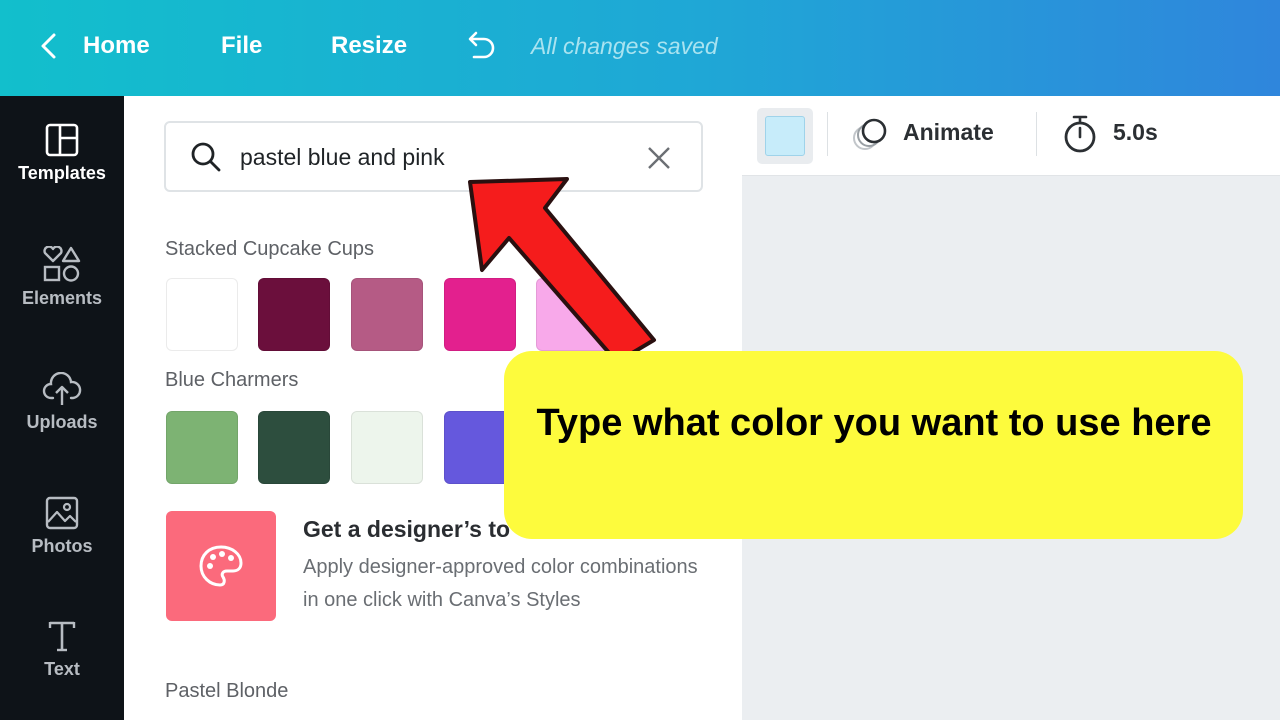 The image size is (1280, 720). I want to click on editor-toolbar: Animate 5.0s, so click(1011, 136).